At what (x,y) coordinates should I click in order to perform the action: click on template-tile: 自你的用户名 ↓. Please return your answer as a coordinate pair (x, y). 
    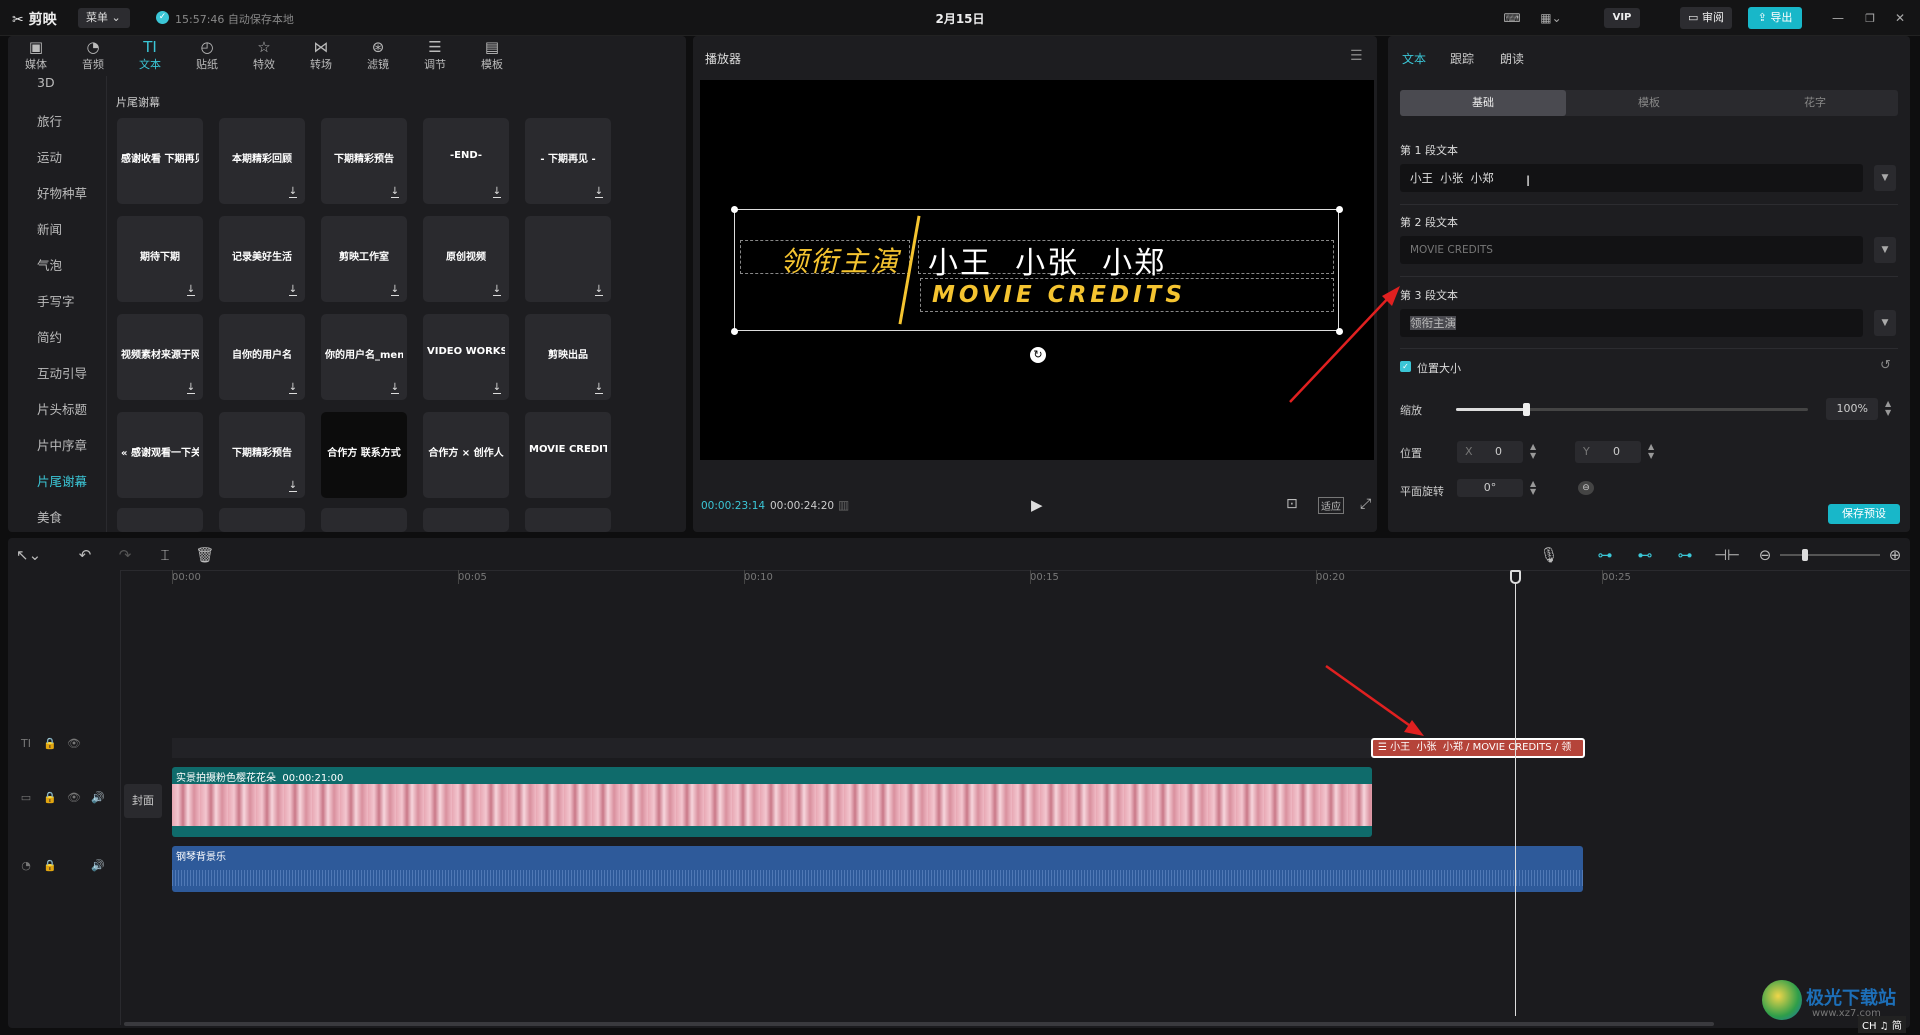
    Looking at the image, I should click on (262, 357).